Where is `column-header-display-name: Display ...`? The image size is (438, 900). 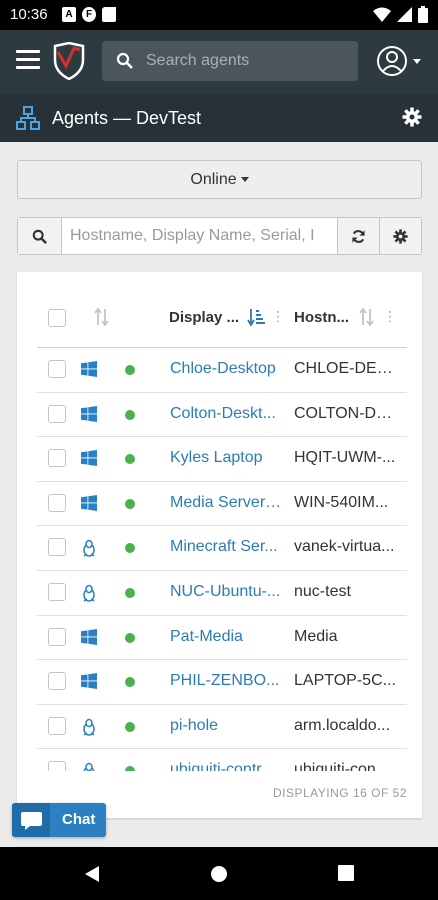 column-header-display-name: Display ... is located at coordinates (204, 317).